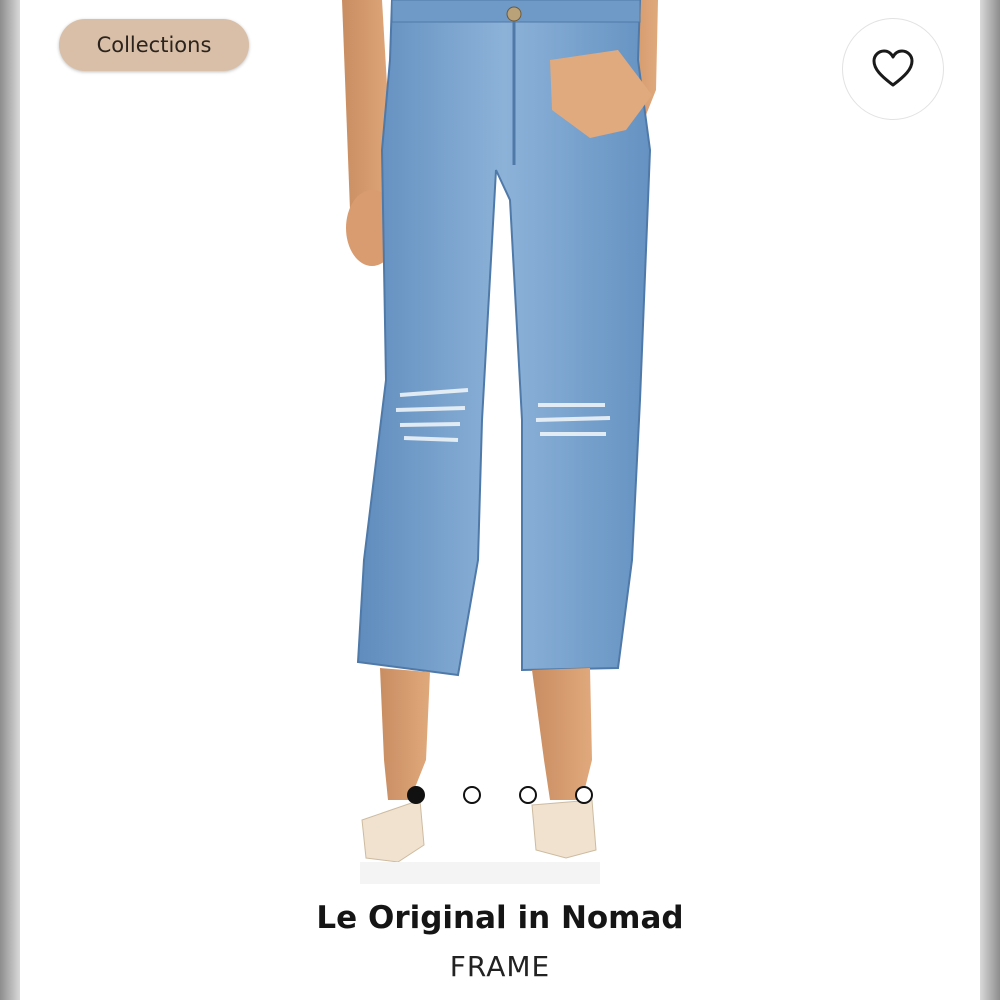  What do you see at coordinates (990, 500) in the screenshot?
I see `right-edge-shade` at bounding box center [990, 500].